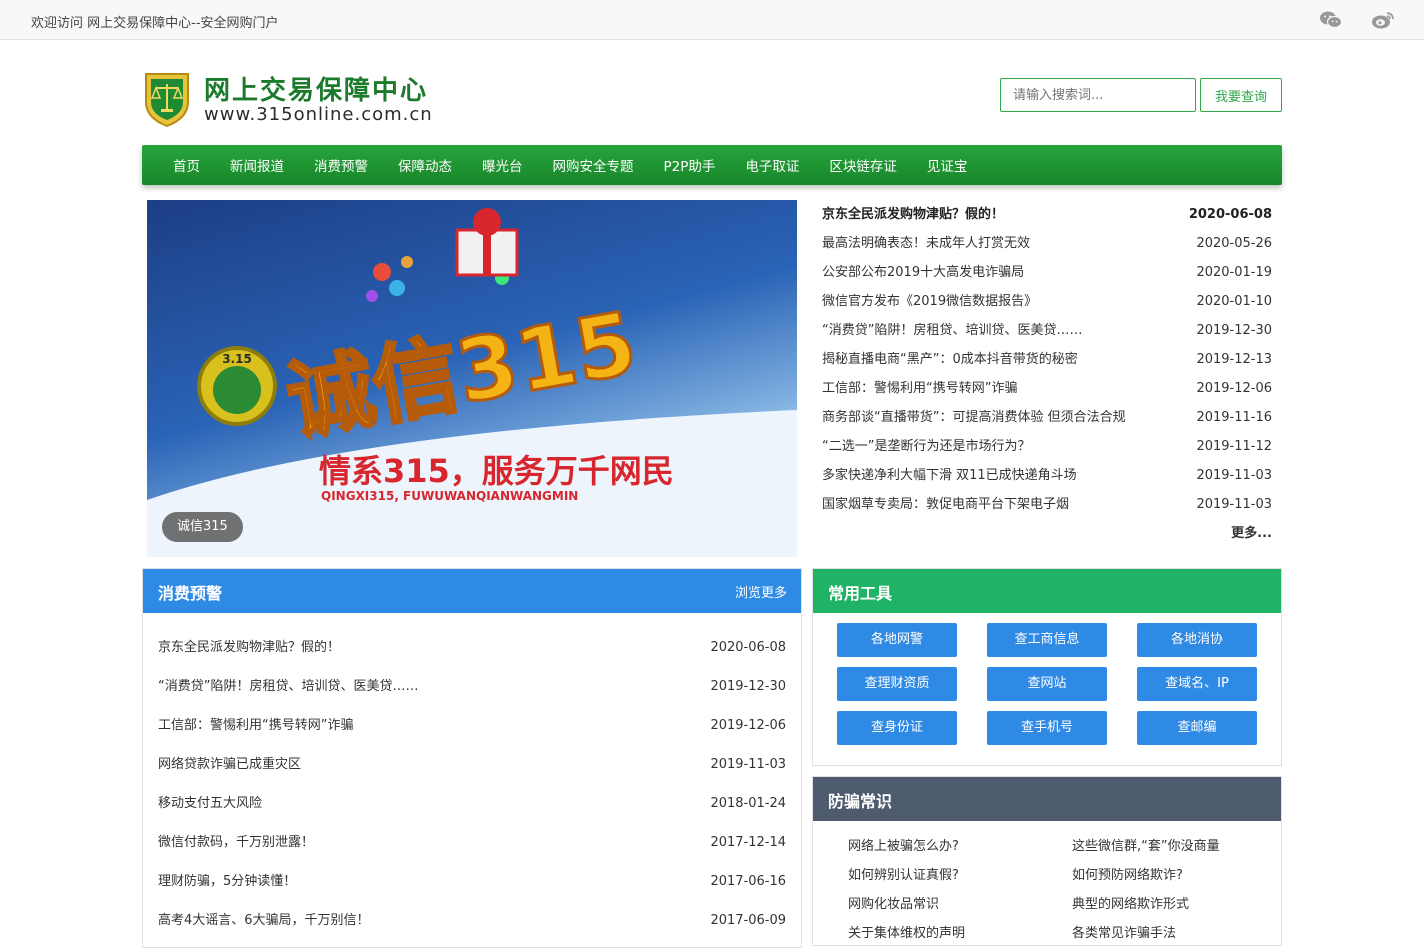 The image size is (1424, 948). Describe the element at coordinates (761, 591) in the screenshot. I see `browse-more-link: 浏览更多` at that location.